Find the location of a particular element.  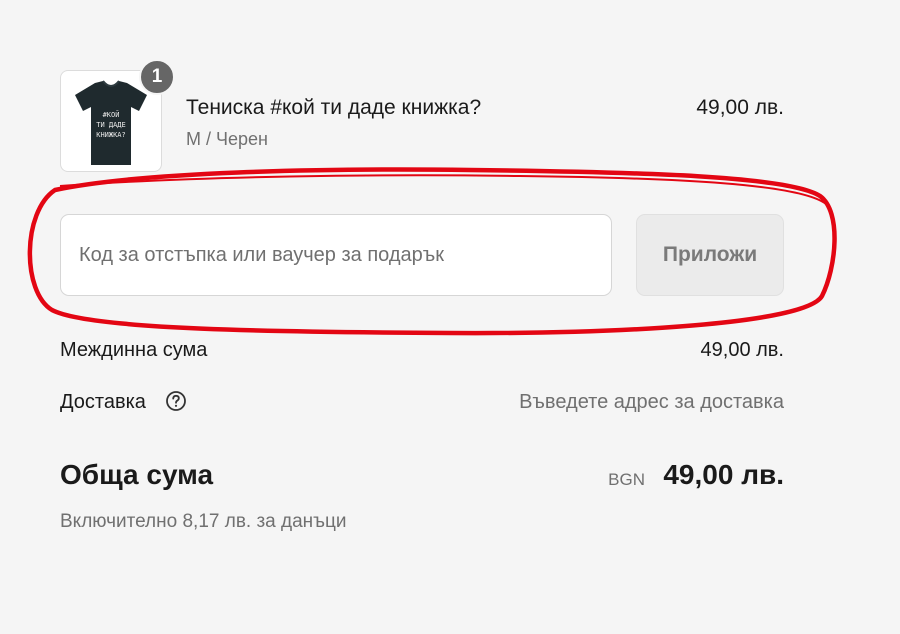

apply-discount-button: Приложи is located at coordinates (710, 255).